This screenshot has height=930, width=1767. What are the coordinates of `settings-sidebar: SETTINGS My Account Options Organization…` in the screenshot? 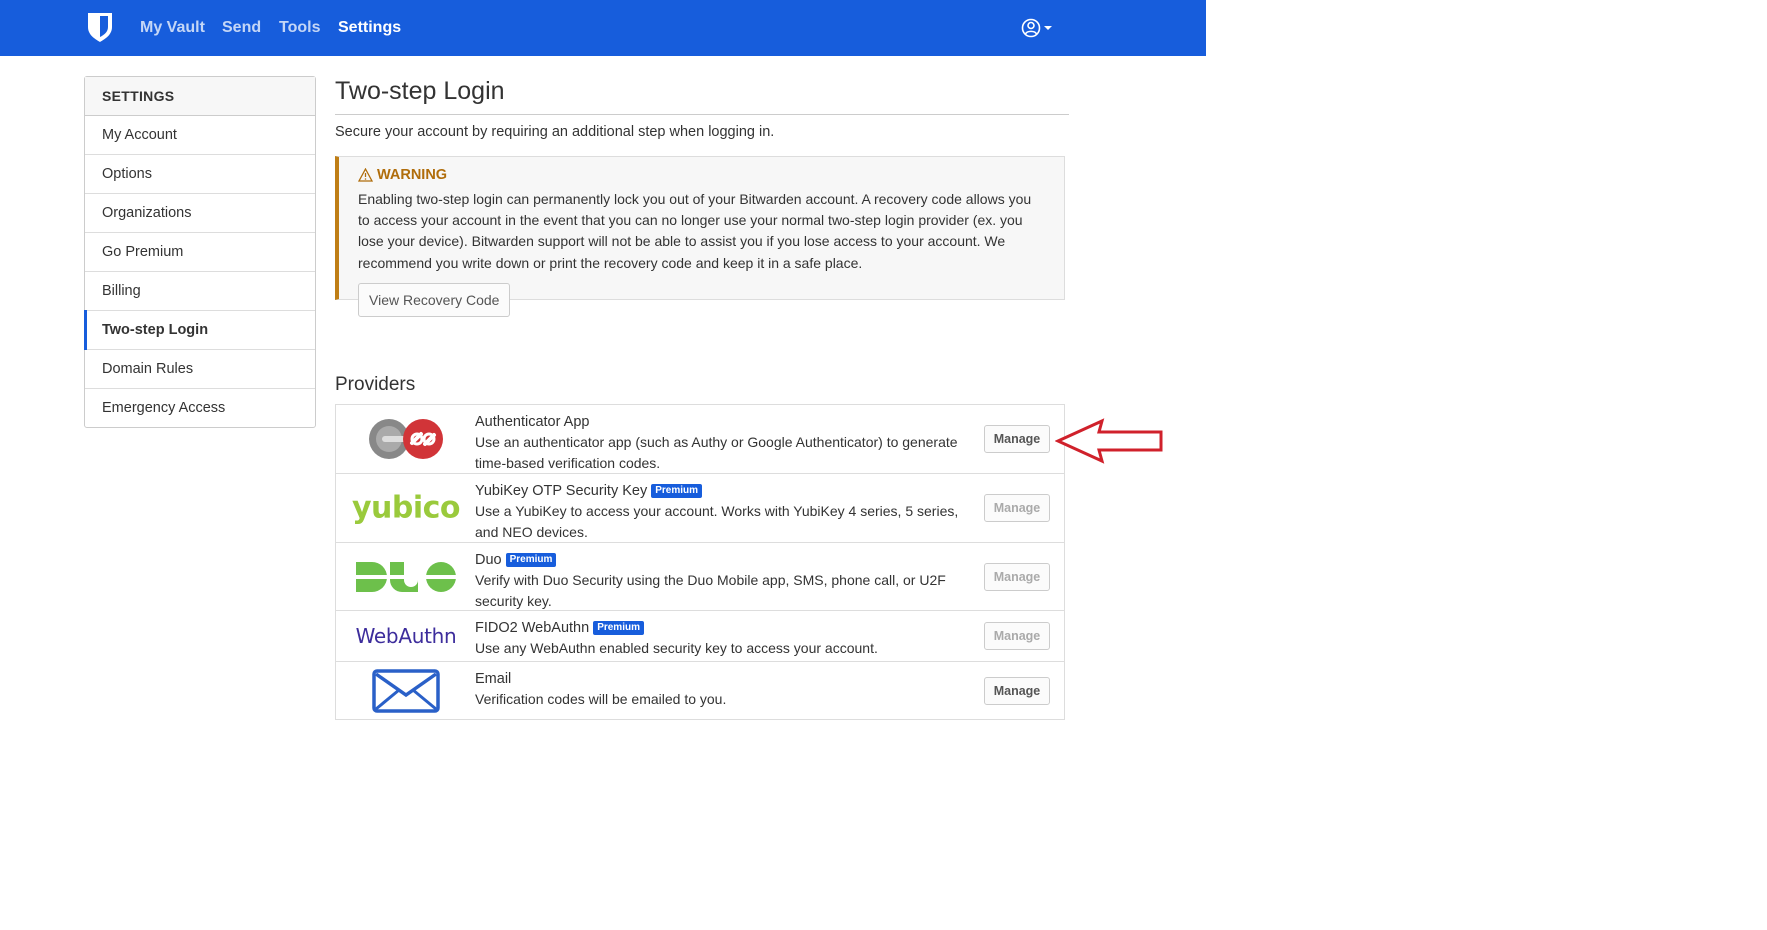 It's located at (200, 252).